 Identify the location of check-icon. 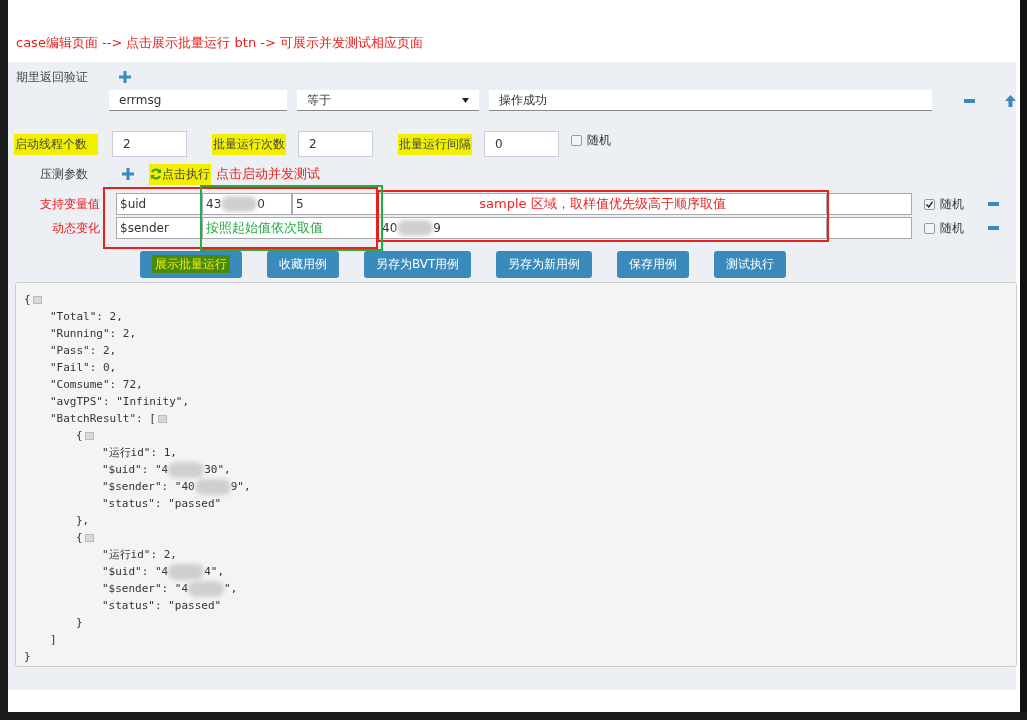
(929, 204).